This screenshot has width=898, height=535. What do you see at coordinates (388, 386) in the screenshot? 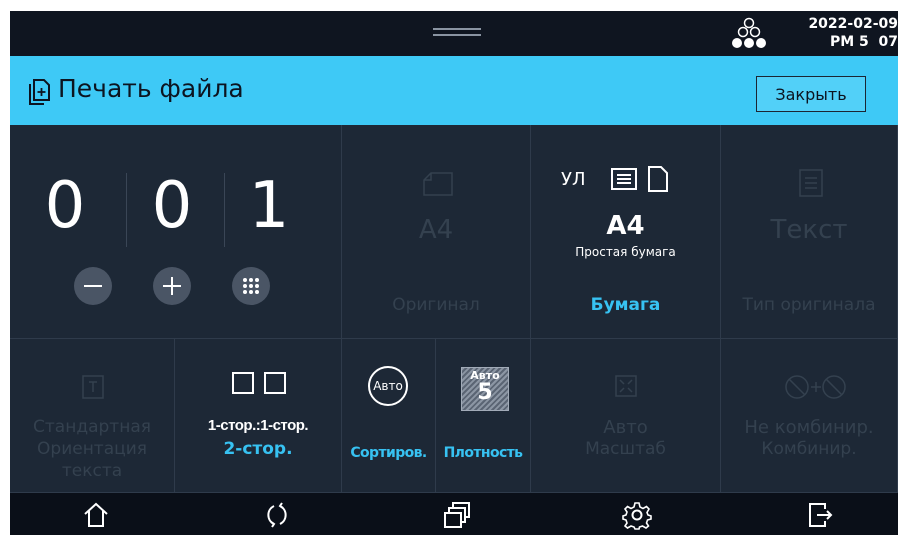
I see `sort-auto-badge: Авто` at bounding box center [388, 386].